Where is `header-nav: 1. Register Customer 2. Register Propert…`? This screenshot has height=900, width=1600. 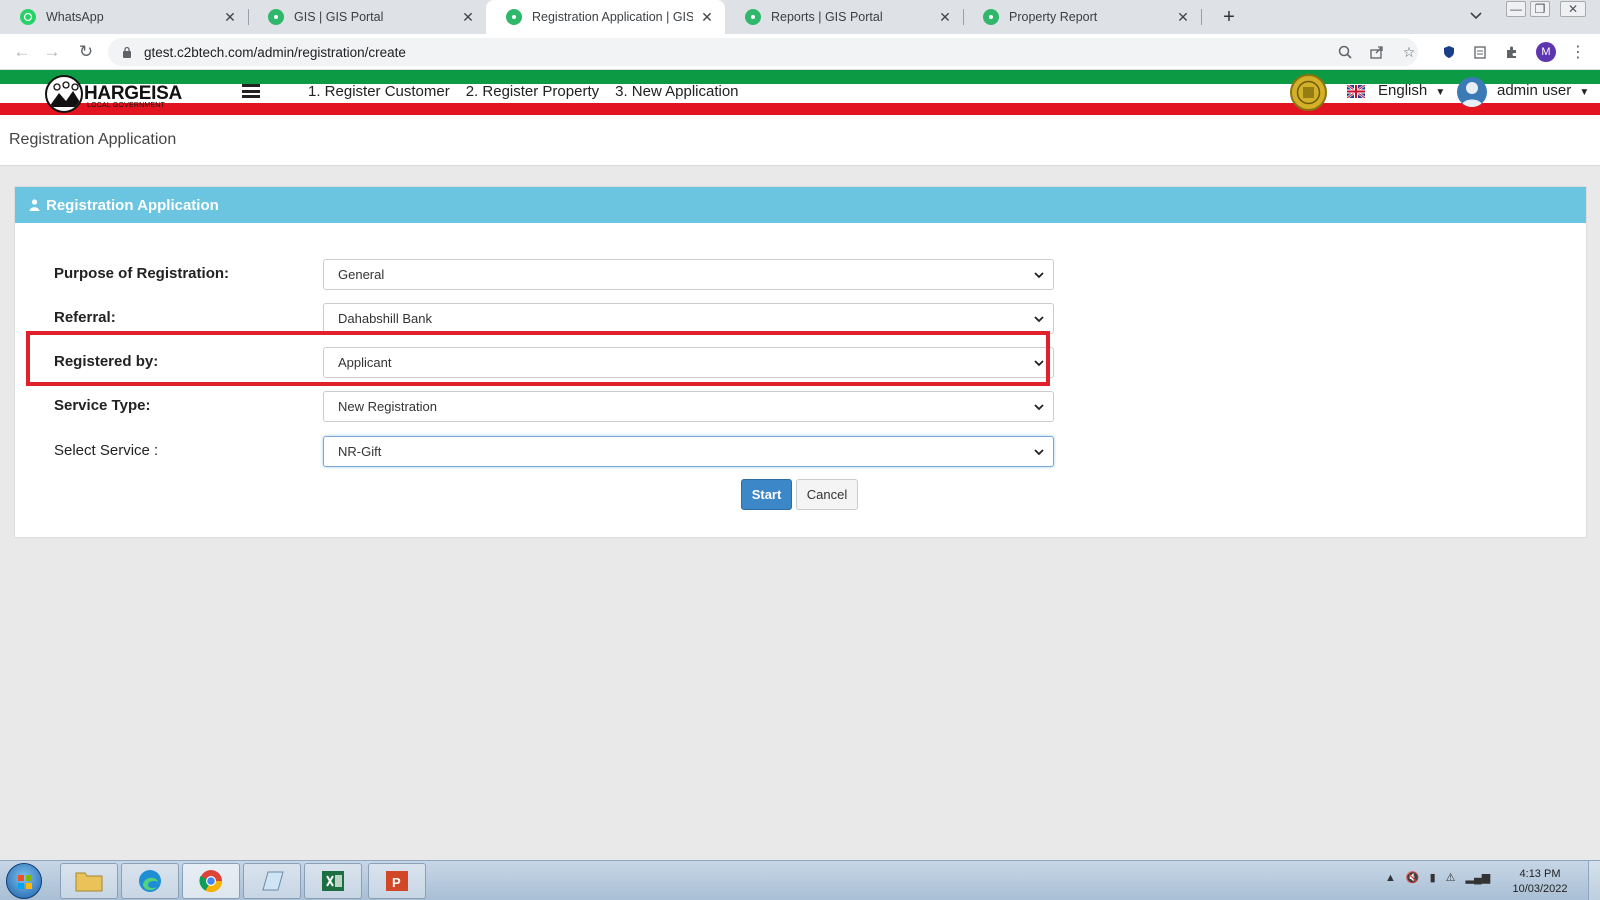 header-nav: 1. Register Customer 2. Register Propert… is located at coordinates (523, 91).